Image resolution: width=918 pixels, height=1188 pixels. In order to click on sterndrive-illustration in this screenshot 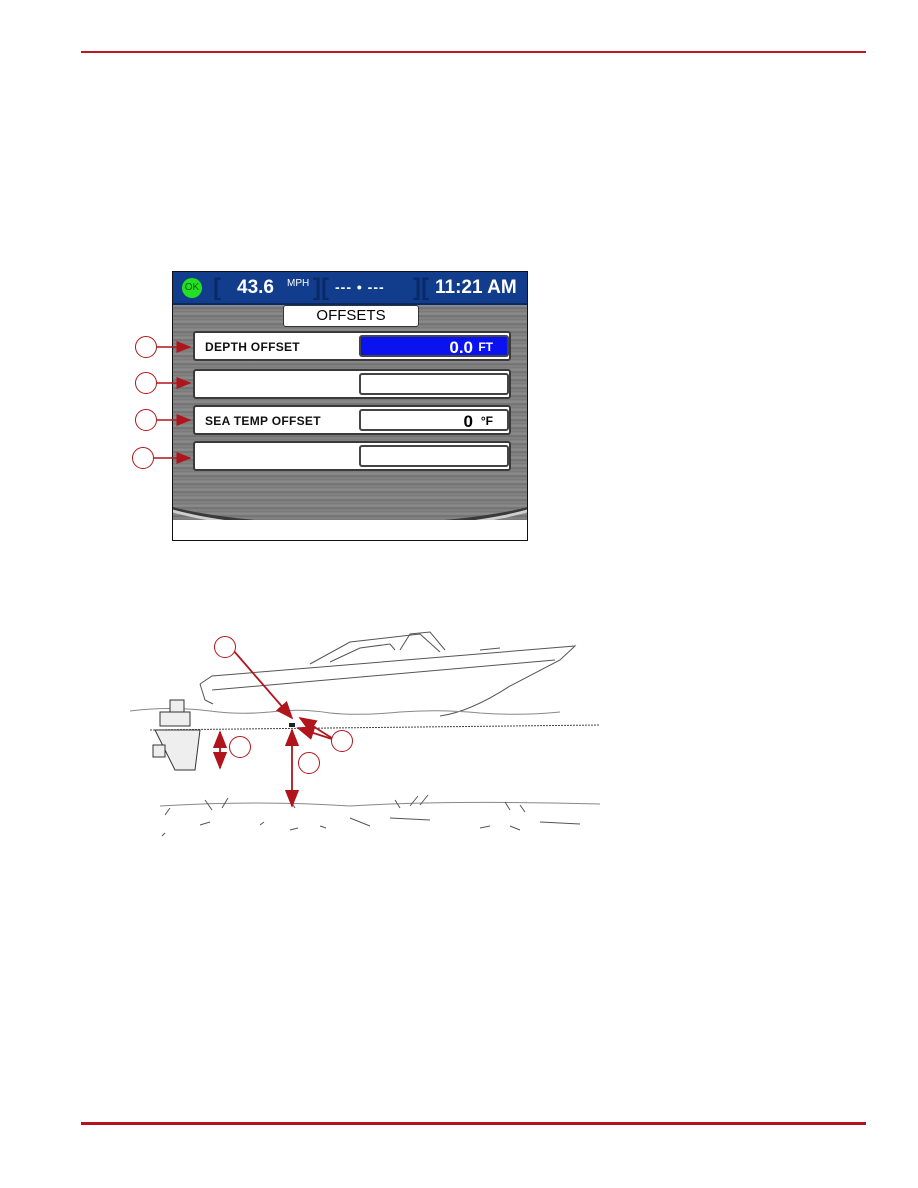, I will do `click(176, 735)`.